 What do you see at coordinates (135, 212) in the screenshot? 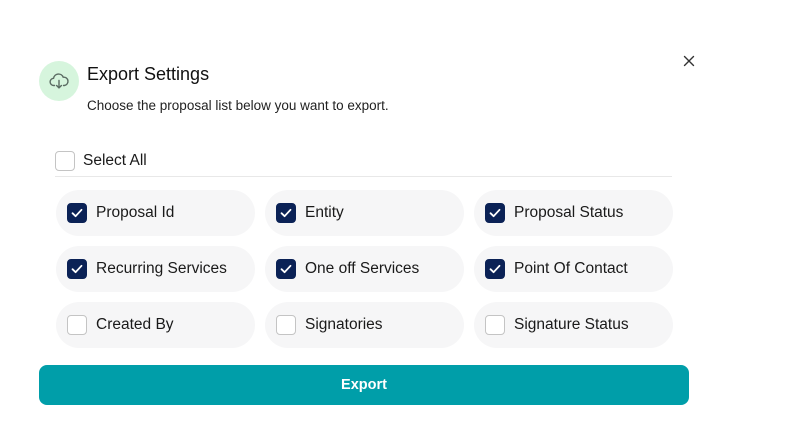
I see `option-label: Proposal Id` at bounding box center [135, 212].